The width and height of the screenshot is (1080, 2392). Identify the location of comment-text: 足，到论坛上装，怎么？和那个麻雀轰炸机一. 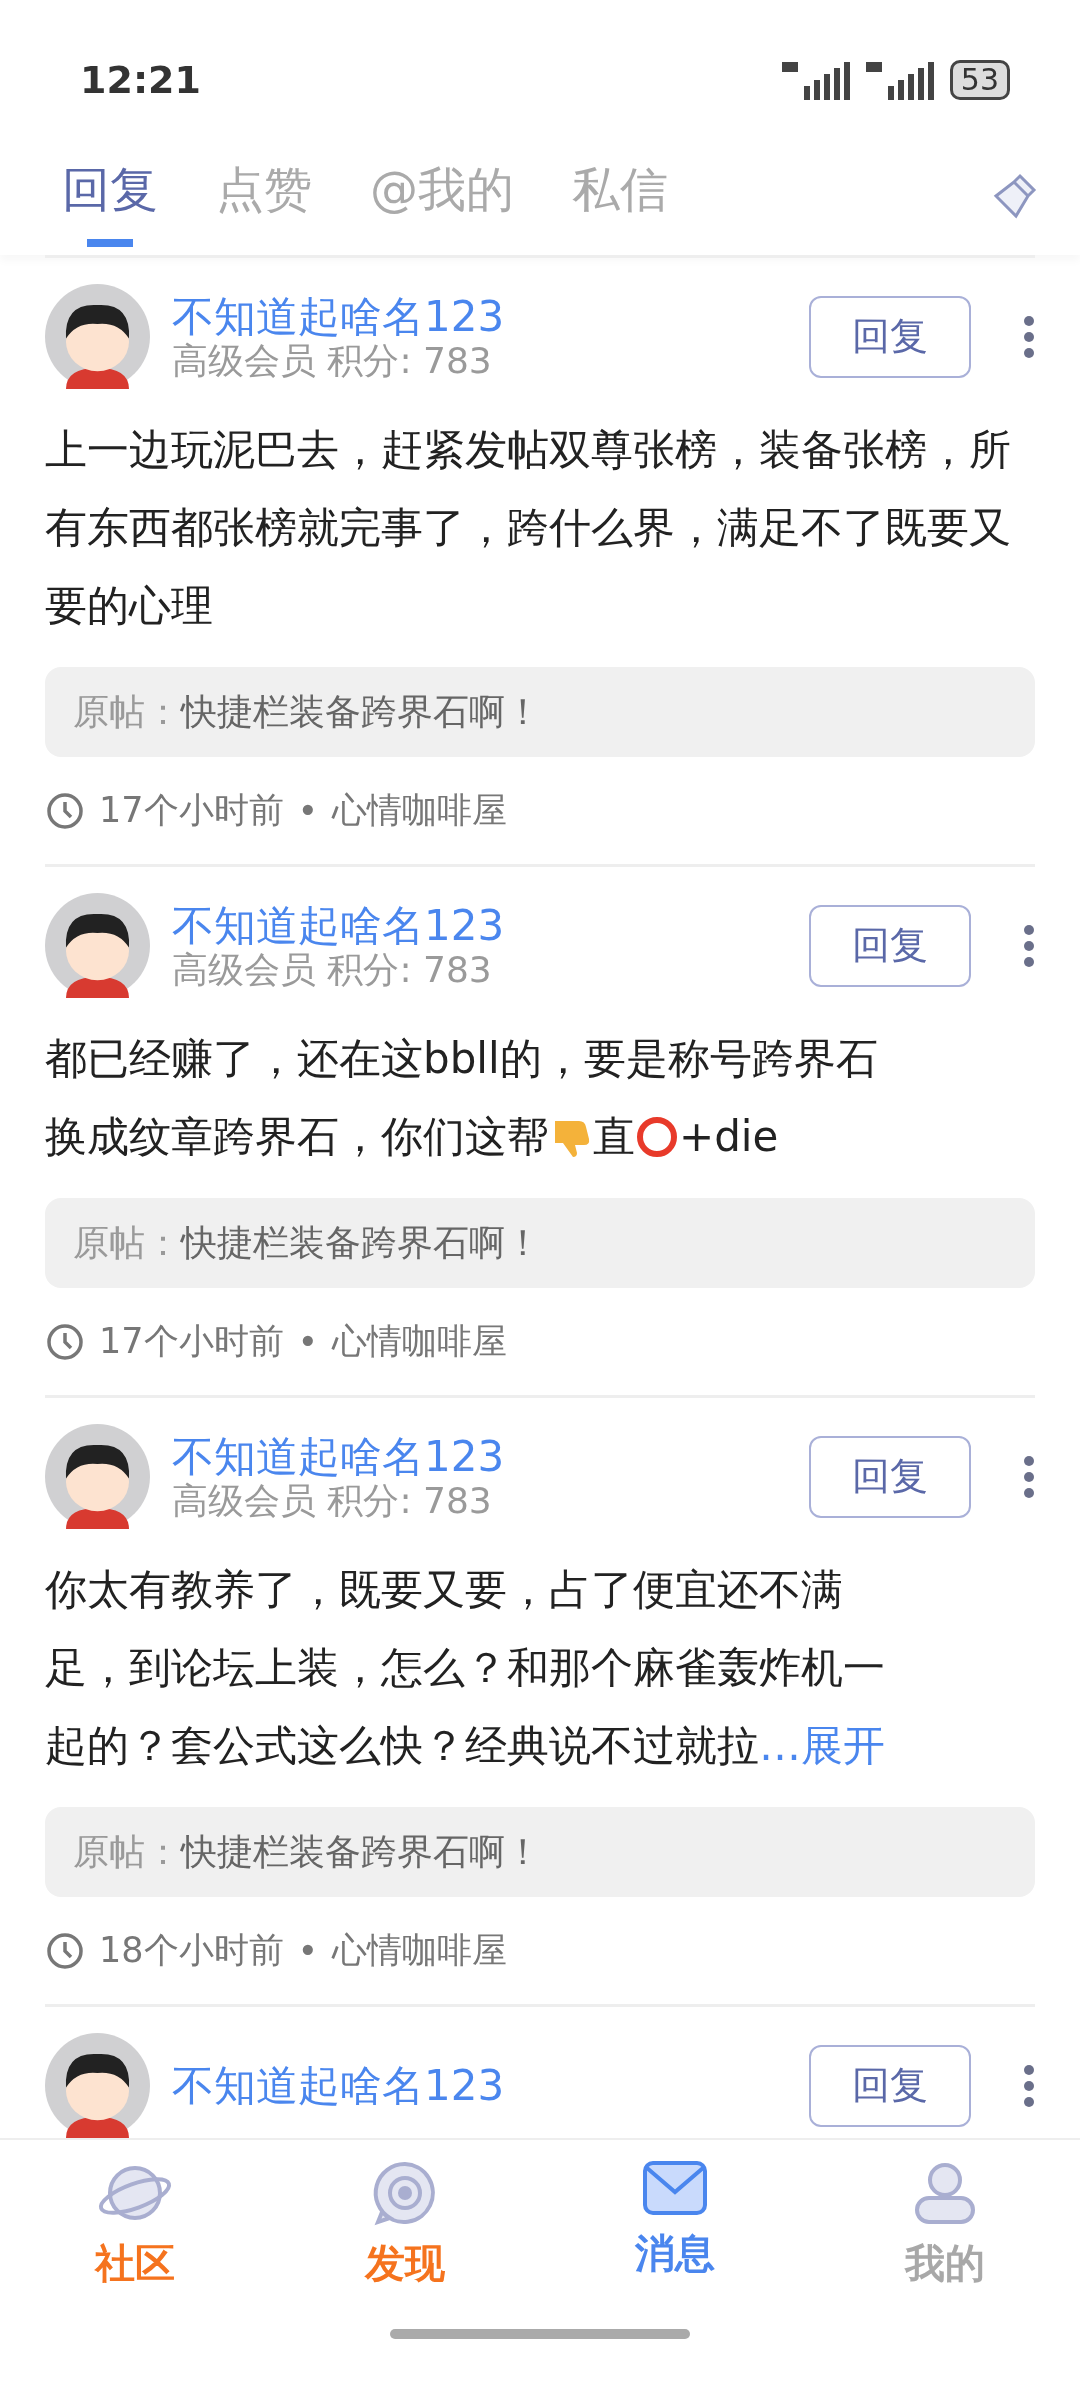
(465, 1668).